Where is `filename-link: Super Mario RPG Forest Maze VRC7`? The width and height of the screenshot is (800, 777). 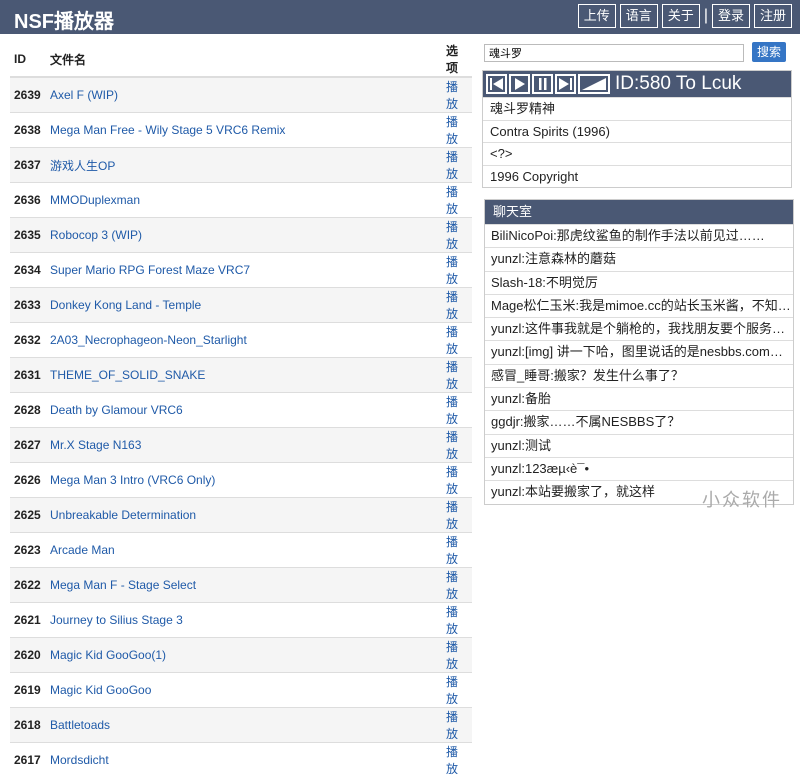
filename-link: Super Mario RPG Forest Maze VRC7 is located at coordinates (150, 270).